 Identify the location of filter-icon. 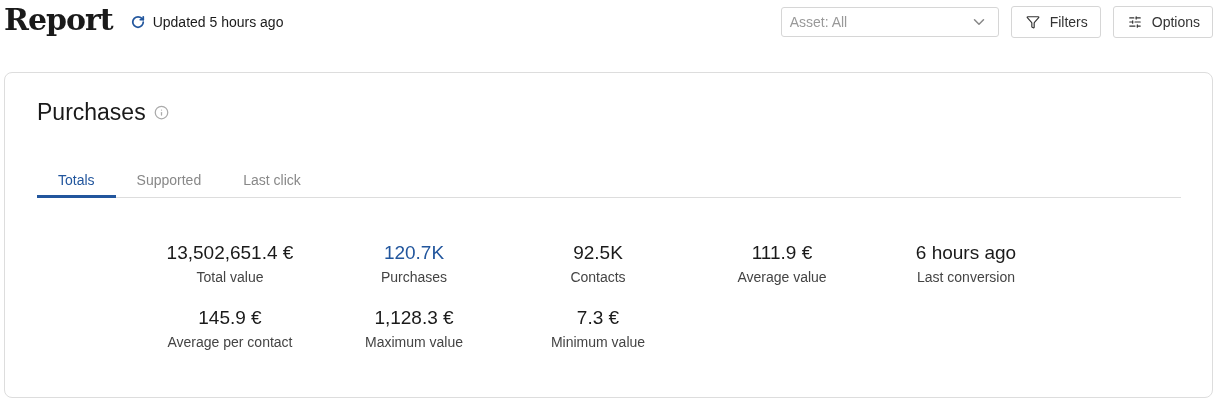
(1032, 22).